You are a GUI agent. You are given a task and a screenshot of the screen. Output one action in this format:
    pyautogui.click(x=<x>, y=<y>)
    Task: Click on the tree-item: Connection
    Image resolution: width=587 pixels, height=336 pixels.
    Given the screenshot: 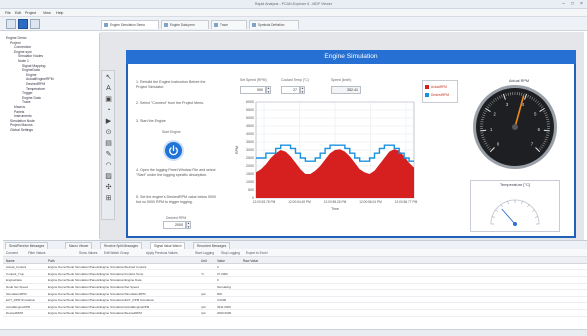 What is the action you would take?
    pyautogui.click(x=22, y=47)
    